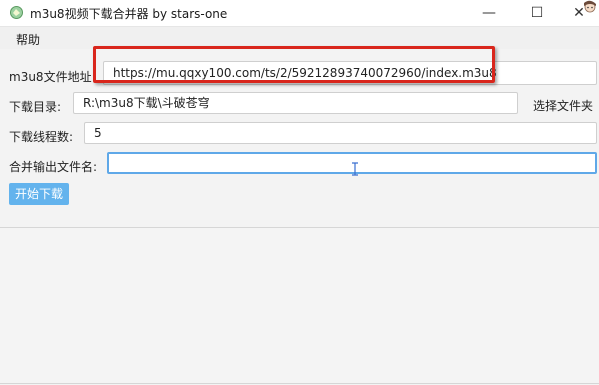 Image resolution: width=599 pixels, height=385 pixels. Describe the element at coordinates (16, 12) in the screenshot. I see `app-icon` at that location.